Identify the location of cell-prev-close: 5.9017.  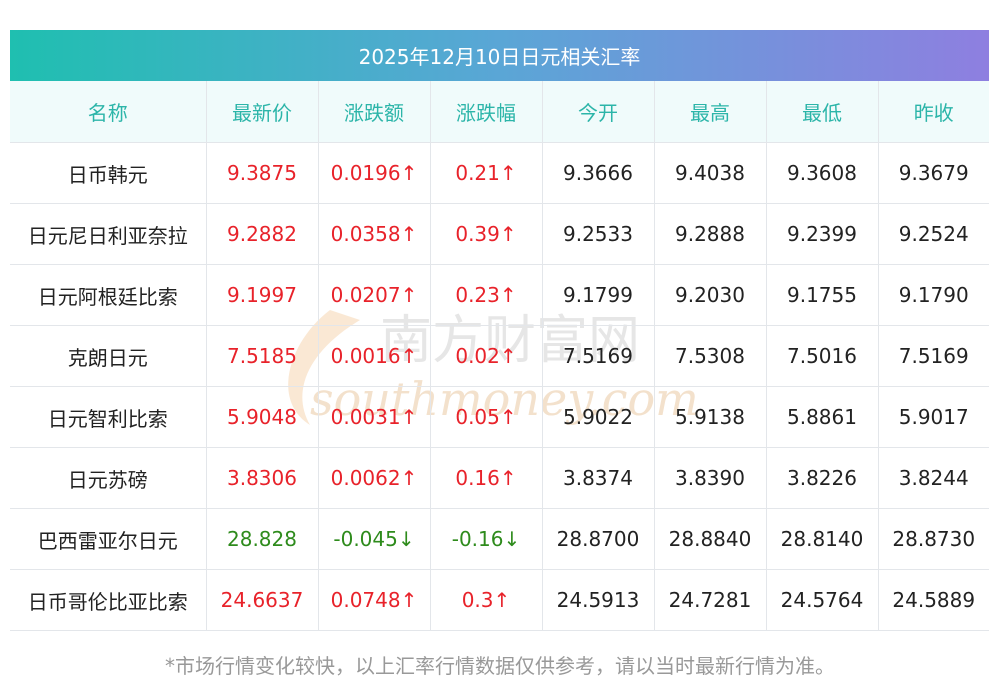
(933, 417).